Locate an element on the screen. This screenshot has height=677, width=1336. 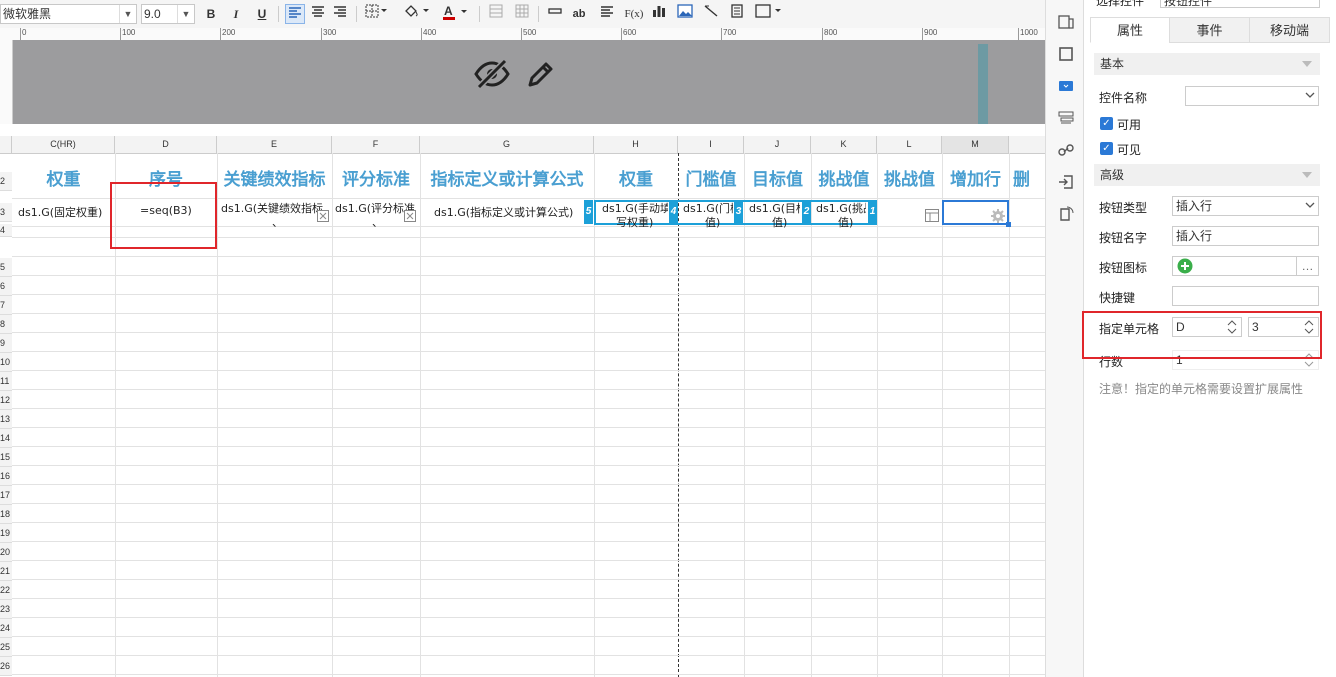
column-header: D is located at coordinates (166, 144).